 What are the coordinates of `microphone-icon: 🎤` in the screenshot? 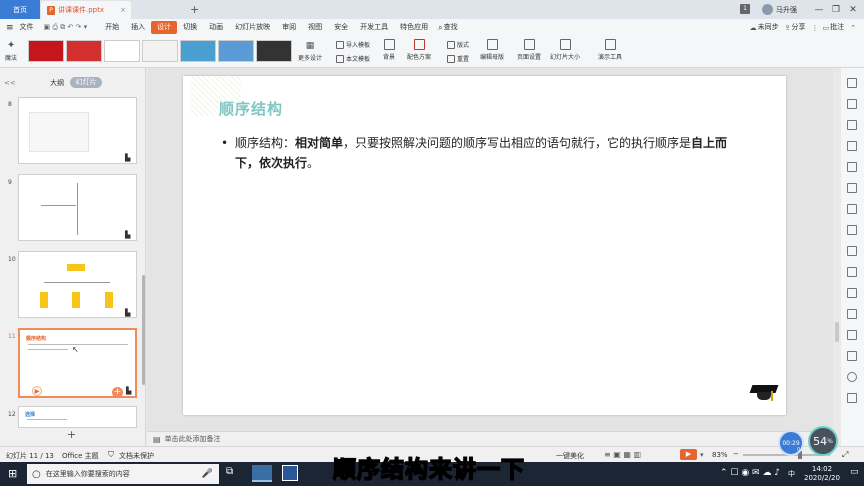 It's located at (207, 474).